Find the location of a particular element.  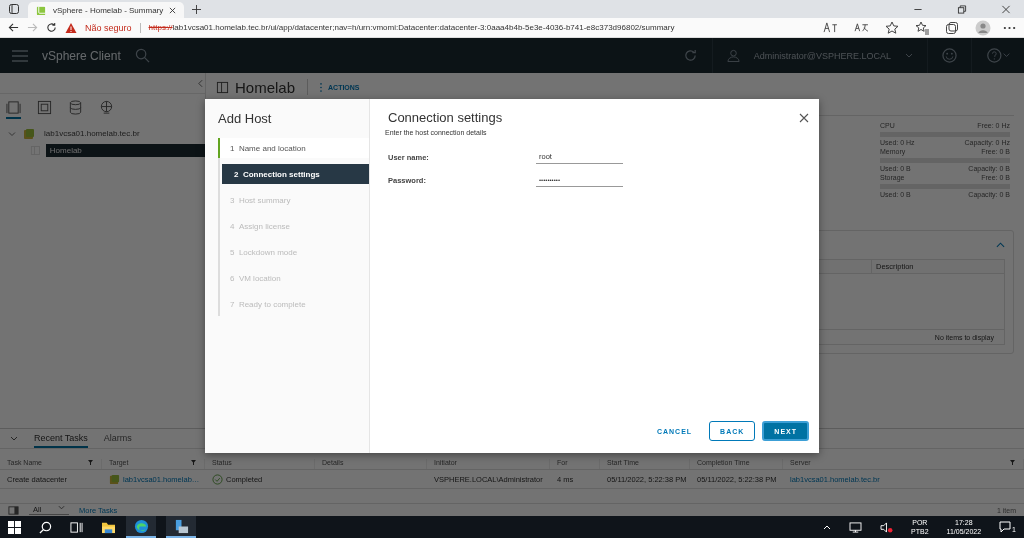

section-heading: Connection settings is located at coordinates (445, 117).